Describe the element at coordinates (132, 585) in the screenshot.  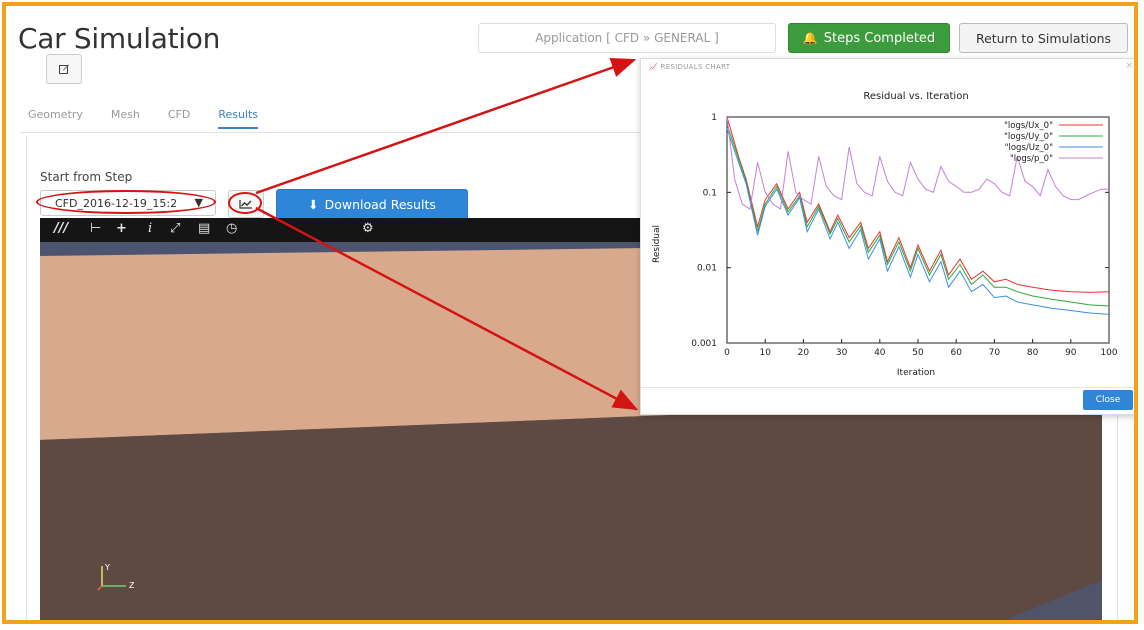
I see `axis-z-label: Z` at that location.